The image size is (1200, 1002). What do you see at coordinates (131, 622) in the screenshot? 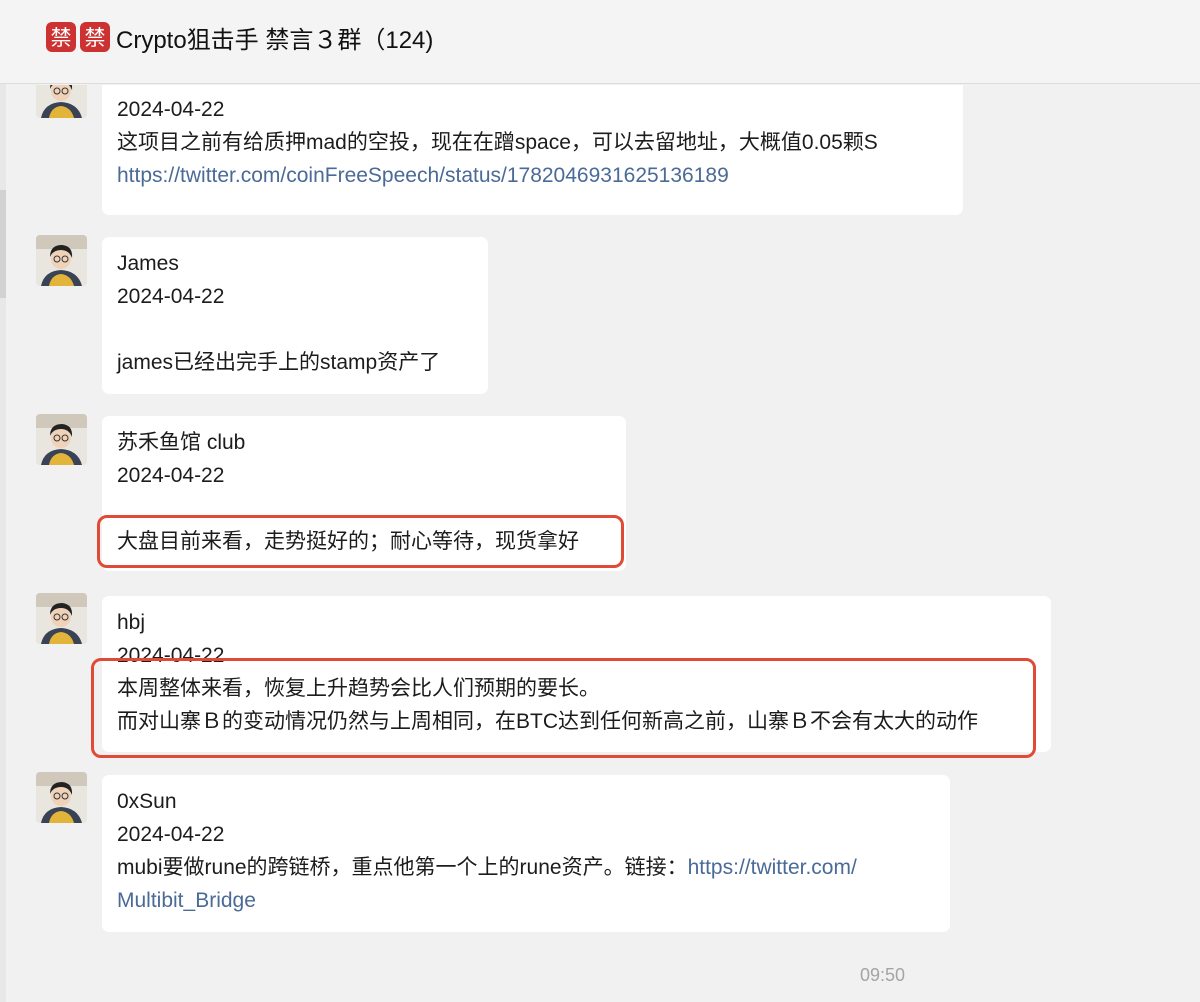
I see `sender-name: hbj` at bounding box center [131, 622].